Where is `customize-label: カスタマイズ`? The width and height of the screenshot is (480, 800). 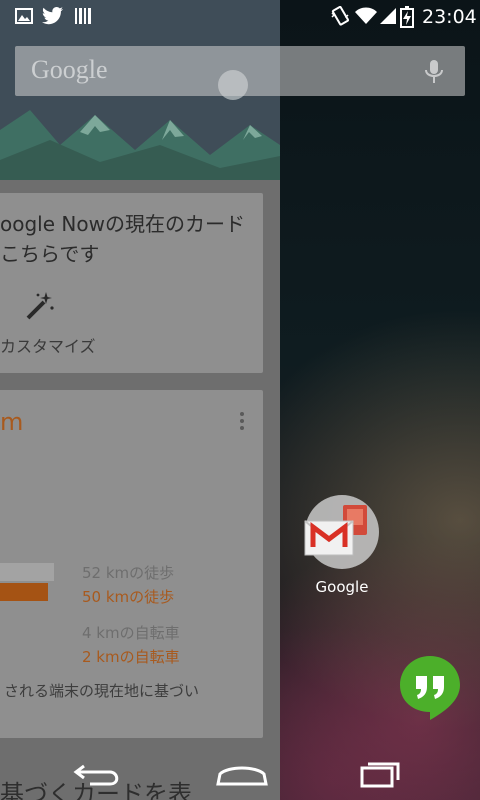 customize-label: カスタマイズ is located at coordinates (48, 345).